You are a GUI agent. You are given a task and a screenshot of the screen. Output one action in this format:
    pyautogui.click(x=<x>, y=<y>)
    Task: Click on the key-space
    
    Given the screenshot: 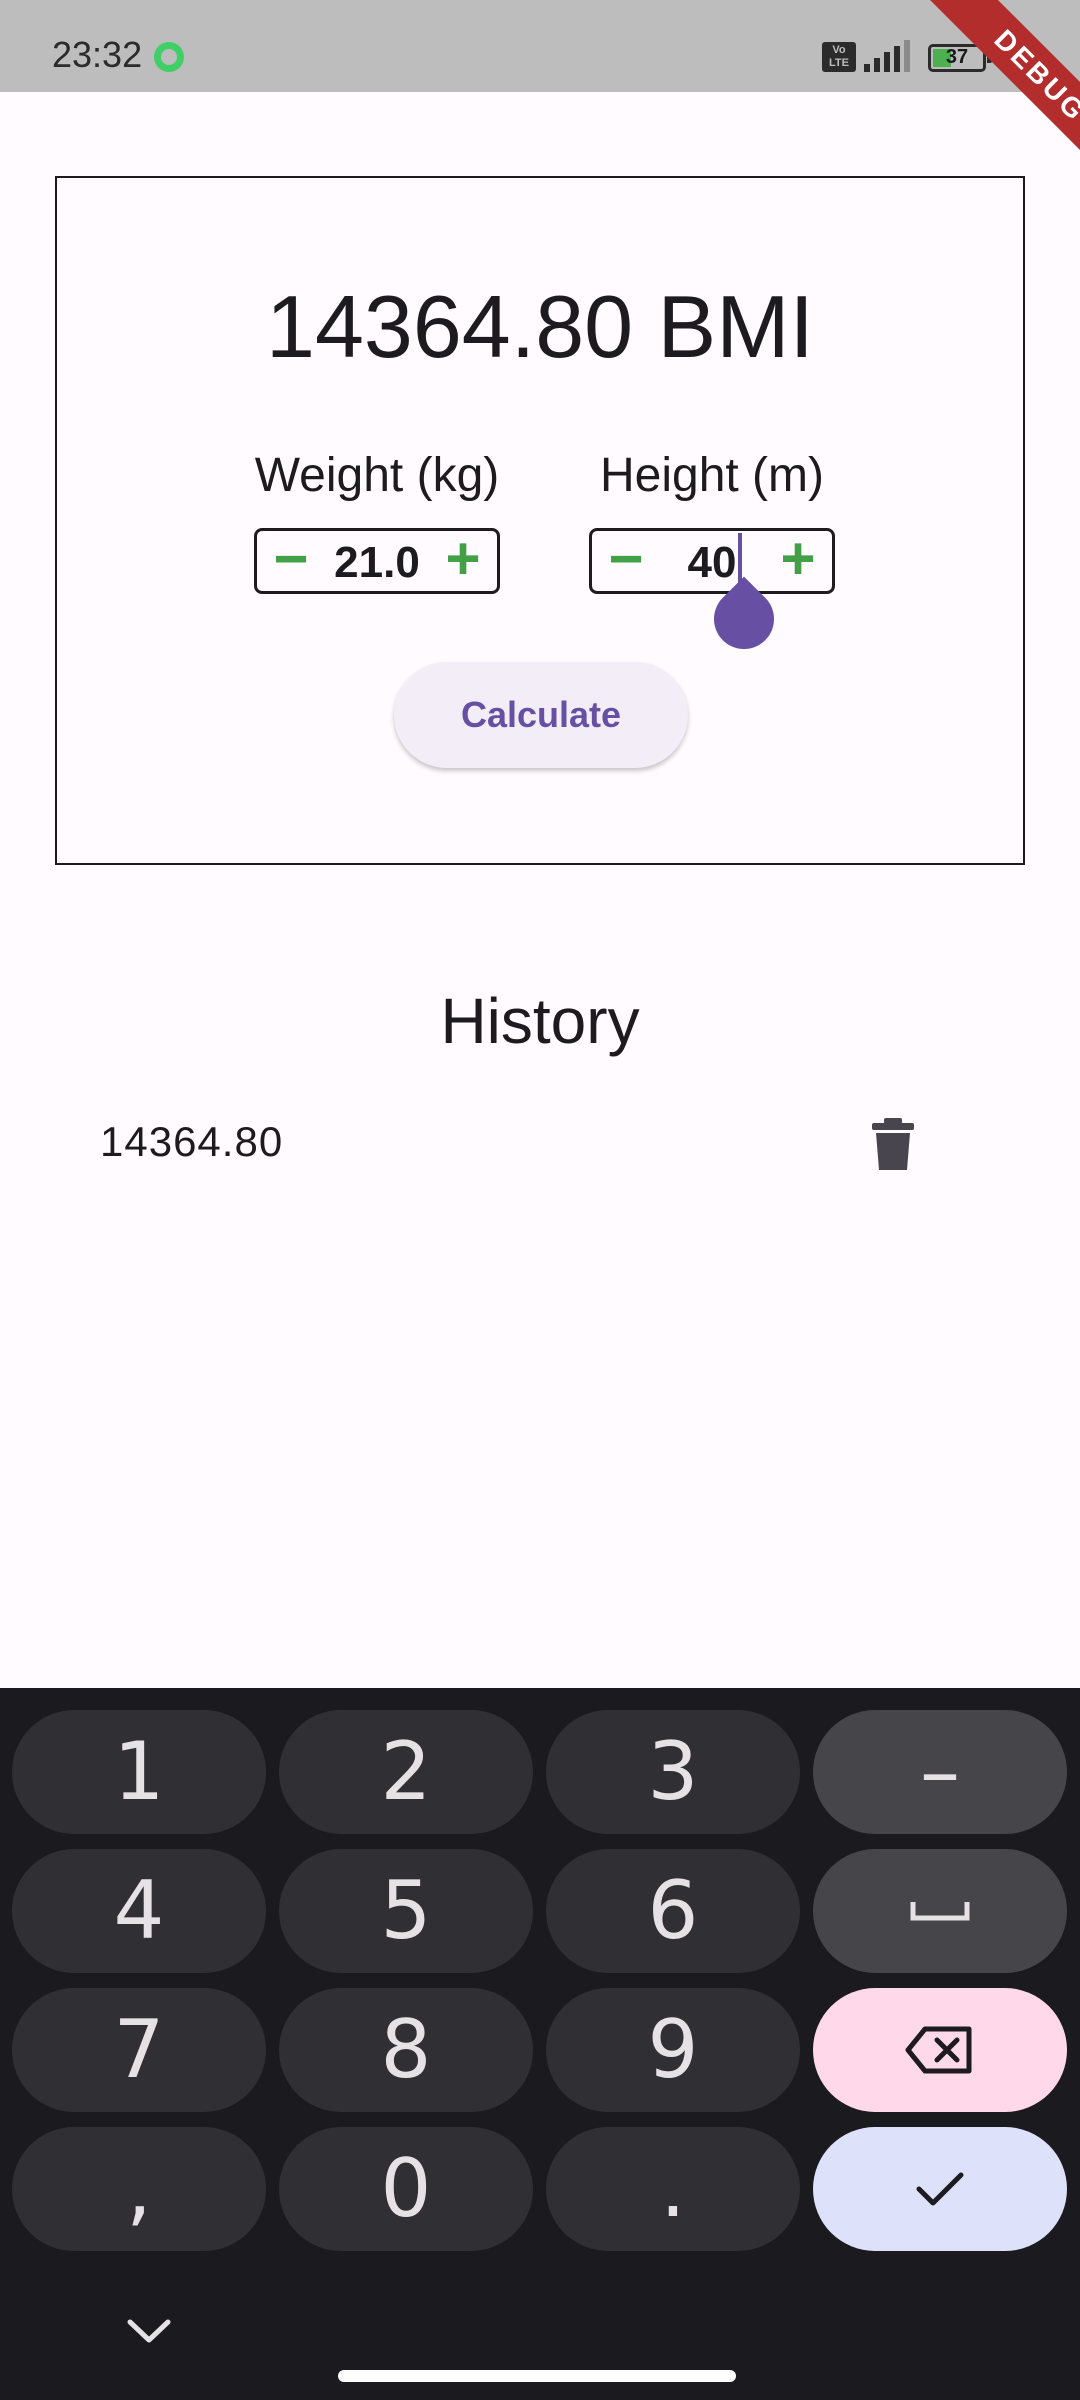 What is the action you would take?
    pyautogui.click(x=940, y=1911)
    